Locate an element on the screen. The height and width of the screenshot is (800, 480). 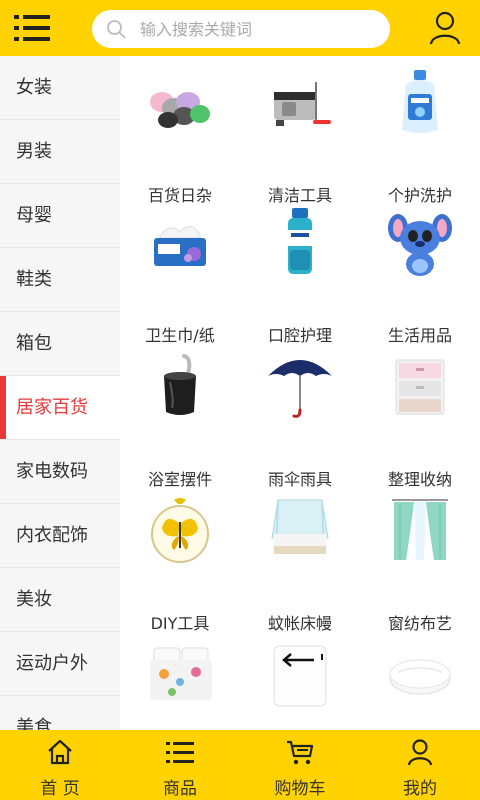
bedding-set-image is located at coordinates (181, 673).